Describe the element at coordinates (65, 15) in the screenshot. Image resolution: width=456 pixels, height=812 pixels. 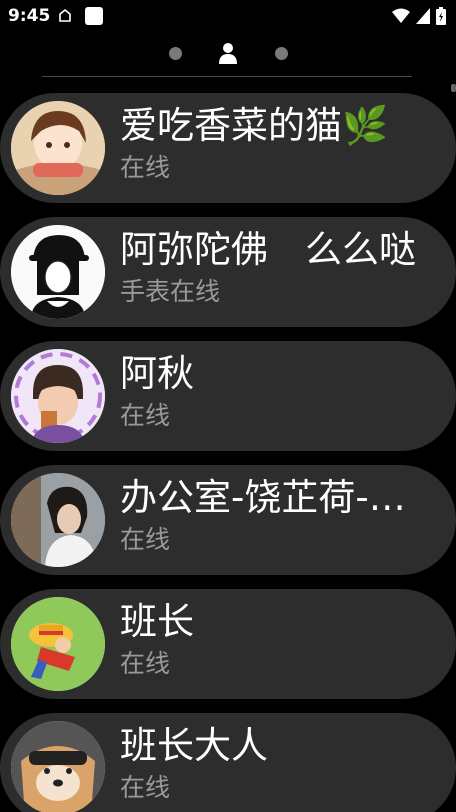
I see `notification-icon` at that location.